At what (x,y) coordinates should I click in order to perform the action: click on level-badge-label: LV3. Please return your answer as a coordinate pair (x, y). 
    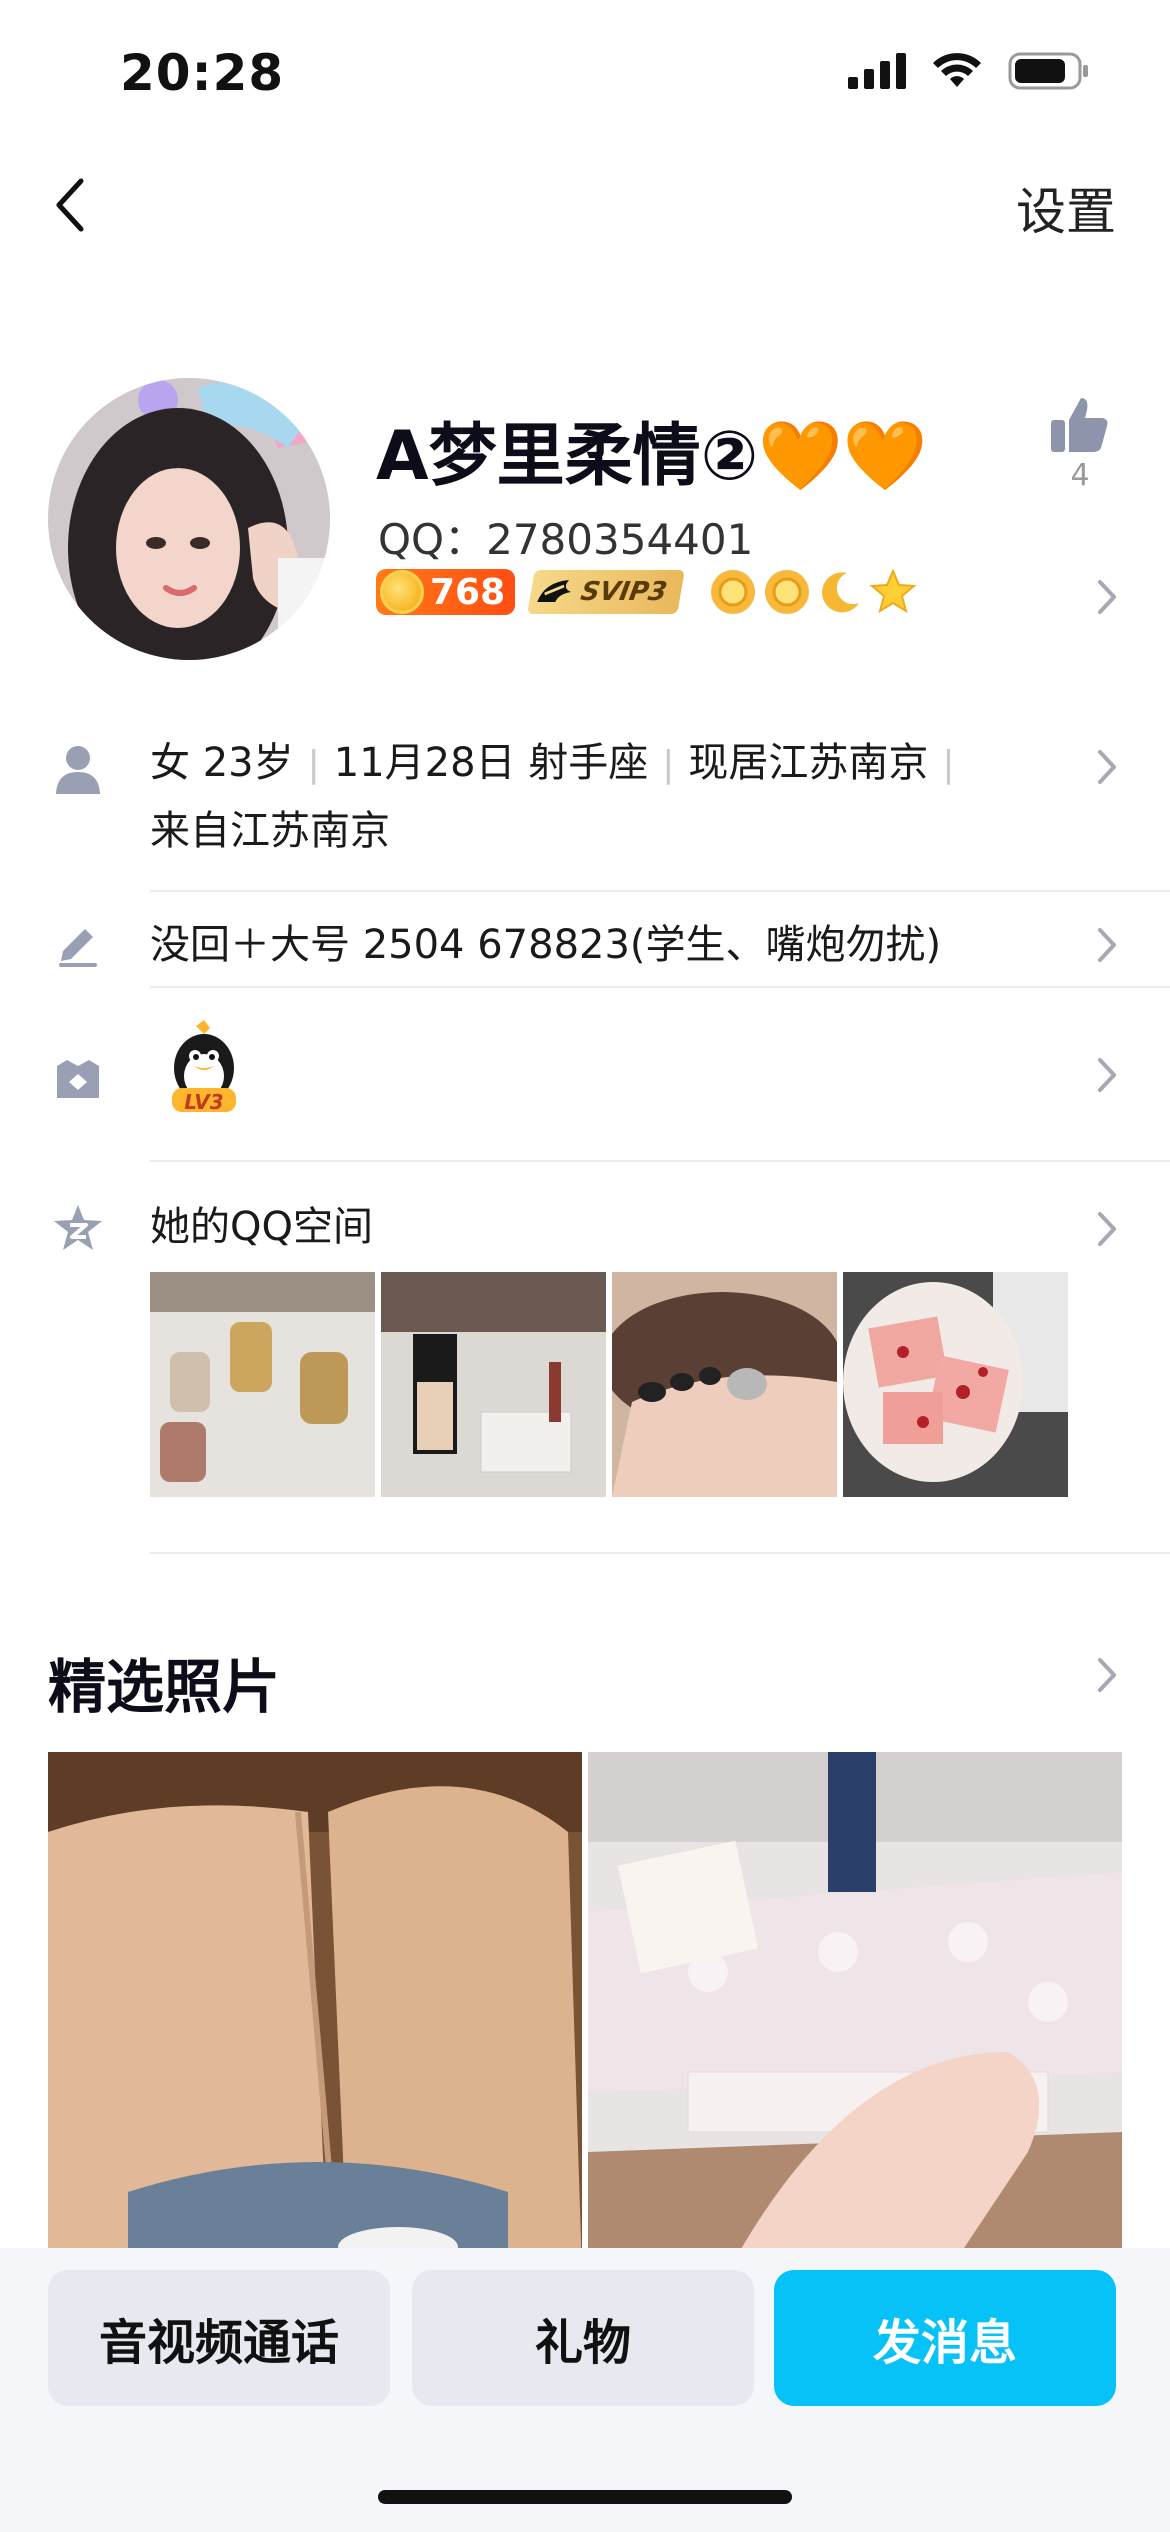
    Looking at the image, I should click on (204, 1102).